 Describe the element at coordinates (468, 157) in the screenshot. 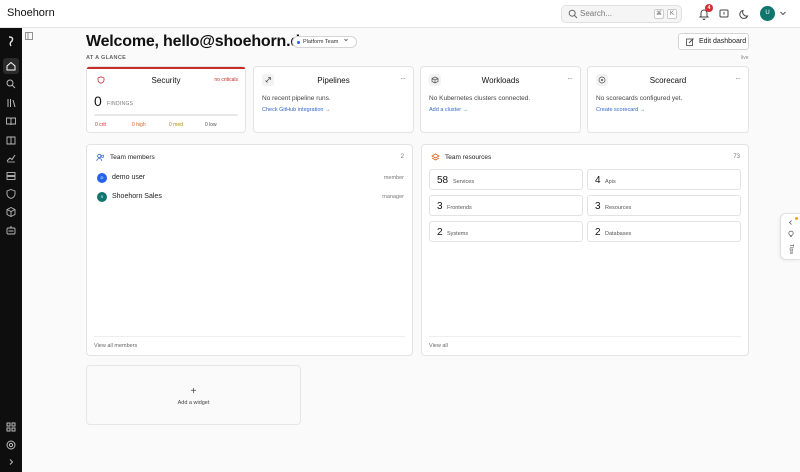

I see `team-resources-title: Team resources` at that location.